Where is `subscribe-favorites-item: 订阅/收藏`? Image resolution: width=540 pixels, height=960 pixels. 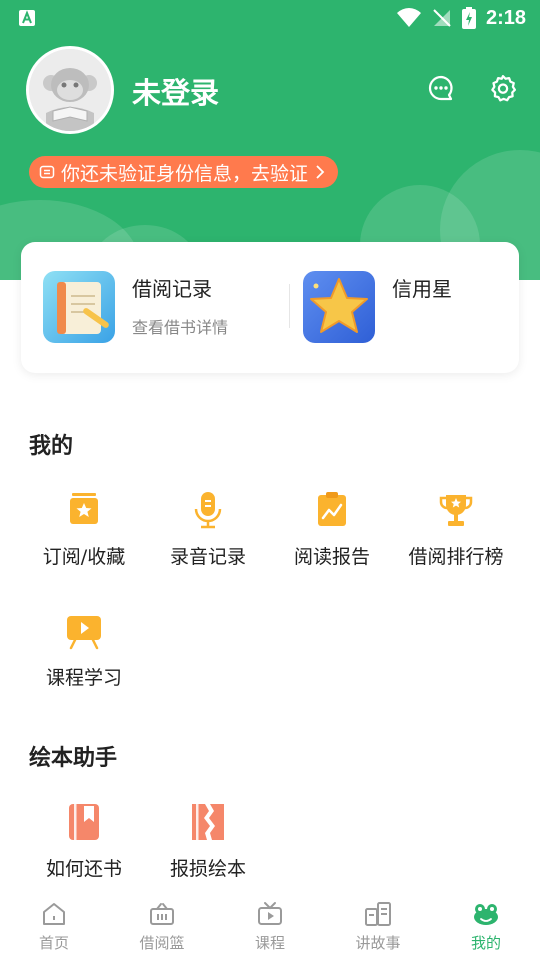 subscribe-favorites-item: 订阅/收藏 is located at coordinates (84, 529).